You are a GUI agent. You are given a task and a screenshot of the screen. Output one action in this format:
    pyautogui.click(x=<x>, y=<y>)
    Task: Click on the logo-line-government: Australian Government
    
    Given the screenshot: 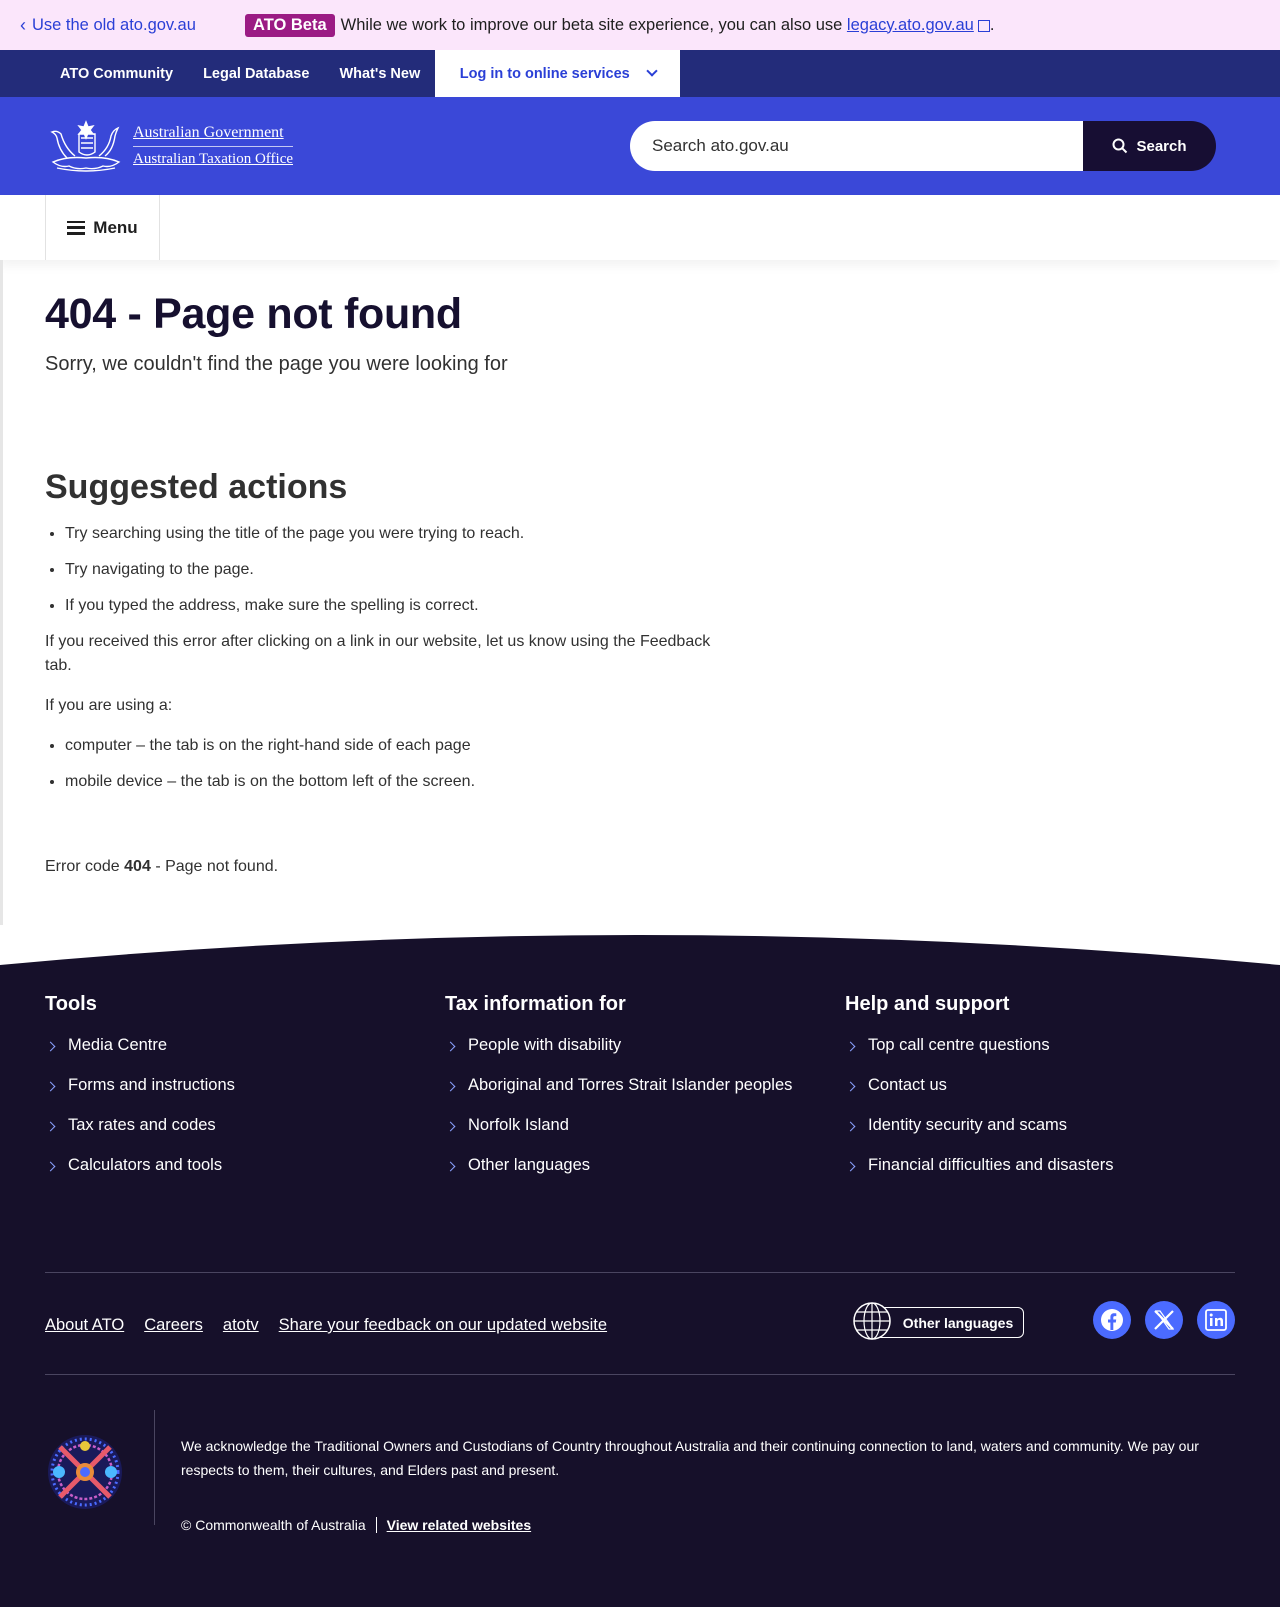 What is the action you would take?
    pyautogui.click(x=213, y=135)
    